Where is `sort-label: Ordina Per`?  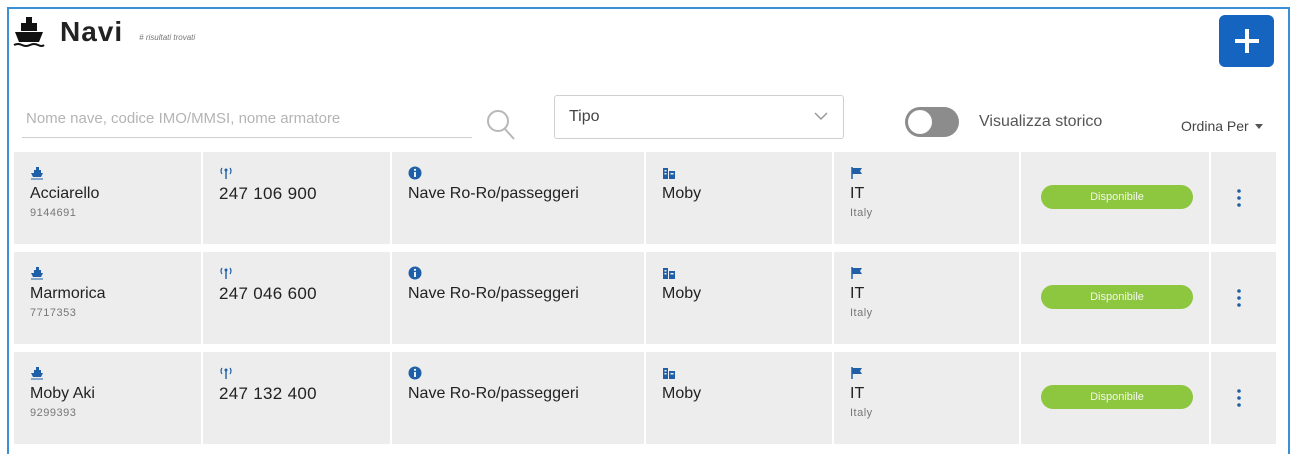
sort-label: Ordina Per is located at coordinates (1215, 126).